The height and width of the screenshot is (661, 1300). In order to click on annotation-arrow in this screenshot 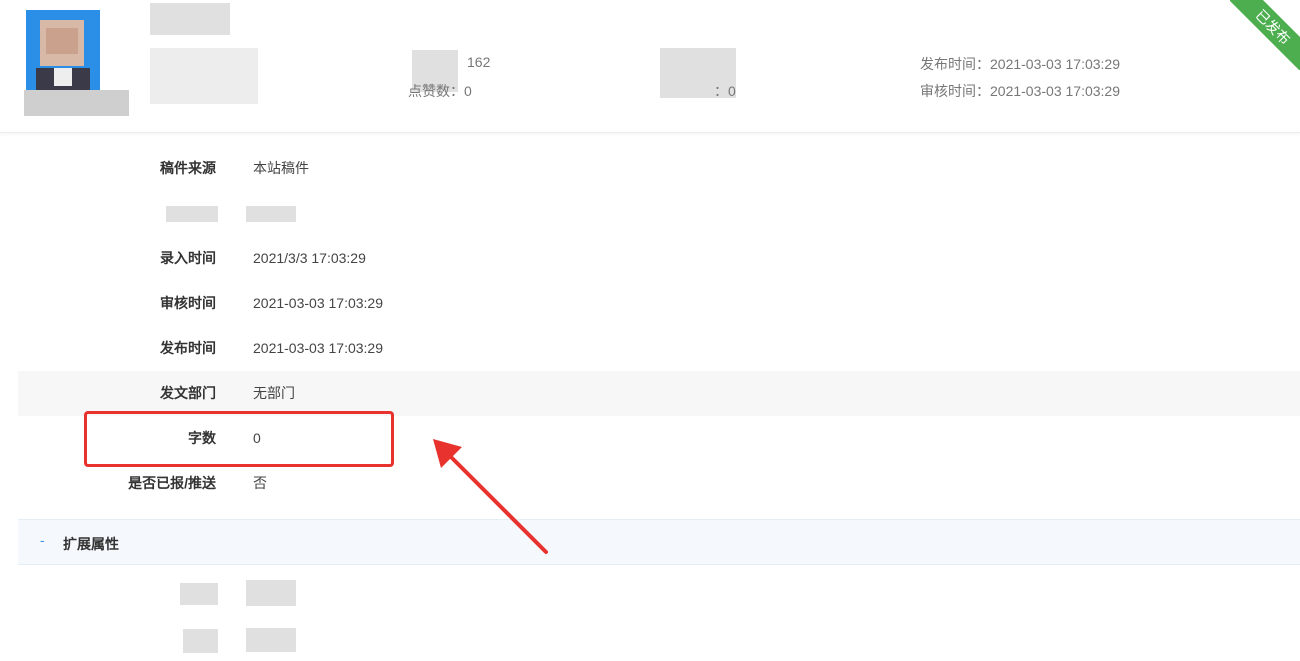, I will do `click(490, 496)`.